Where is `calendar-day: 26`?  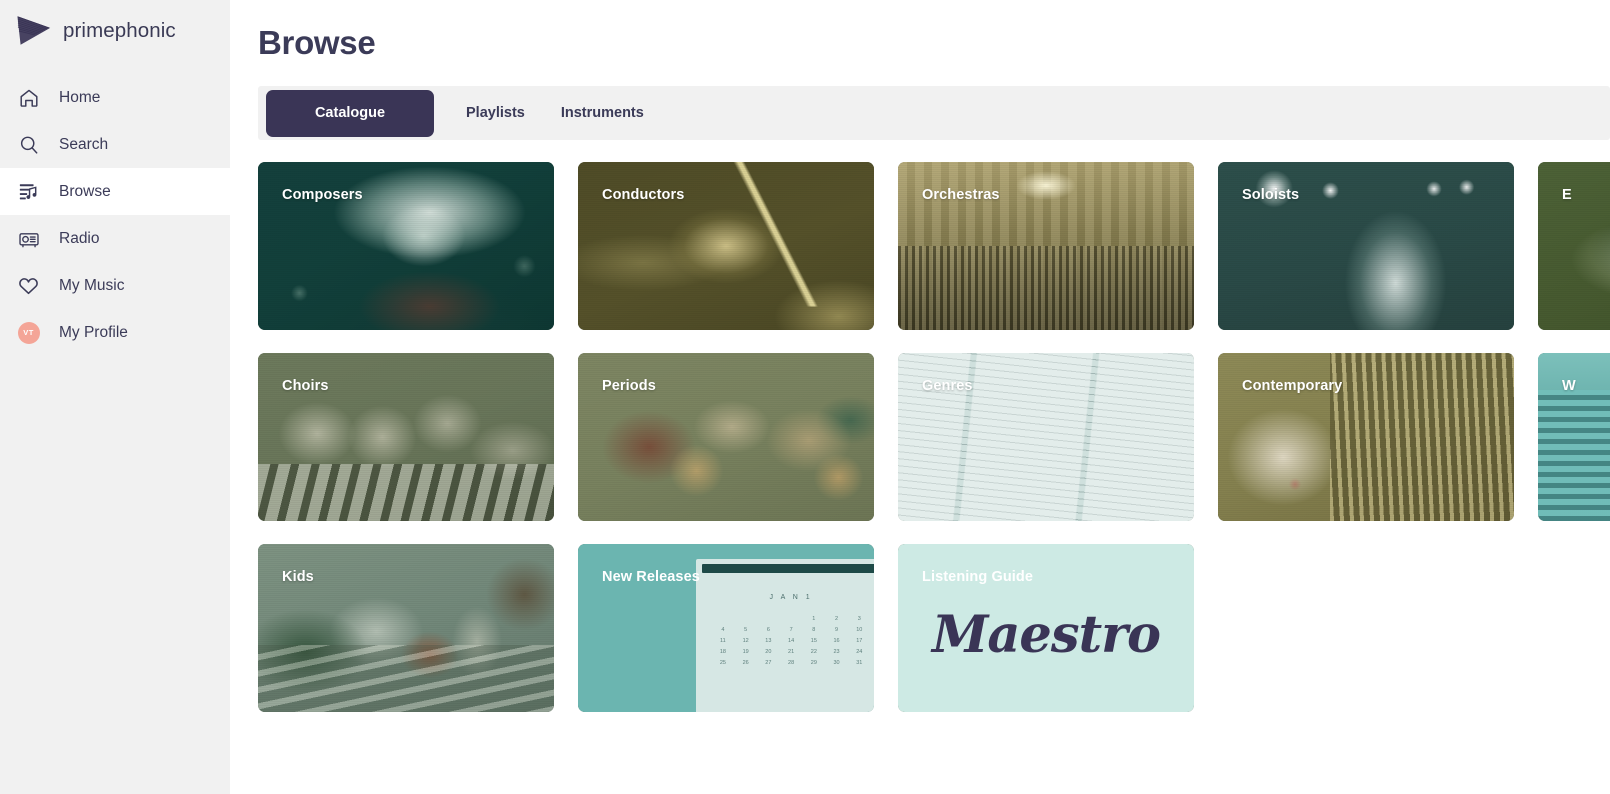
calendar-day: 26 is located at coordinates (745, 662).